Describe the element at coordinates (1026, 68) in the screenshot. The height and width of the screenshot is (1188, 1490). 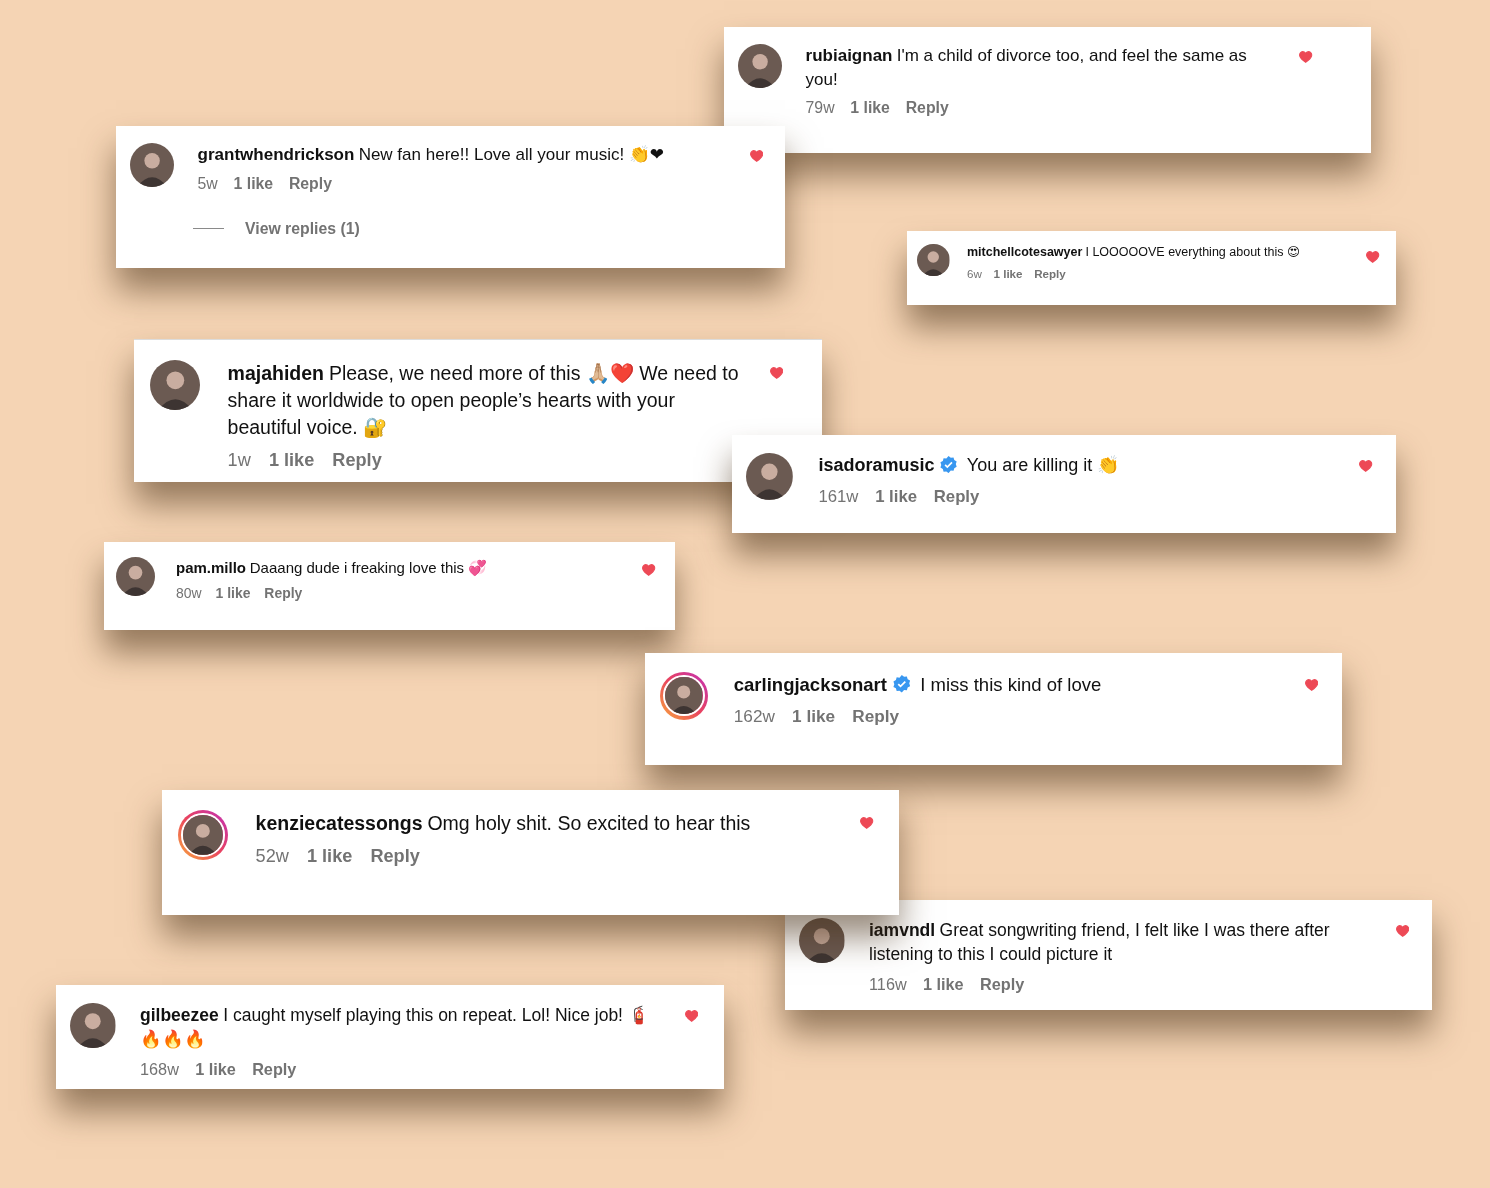
I see `comment-text: rubiaignan I'm a child of divorce too, and feel the same as you!` at that location.